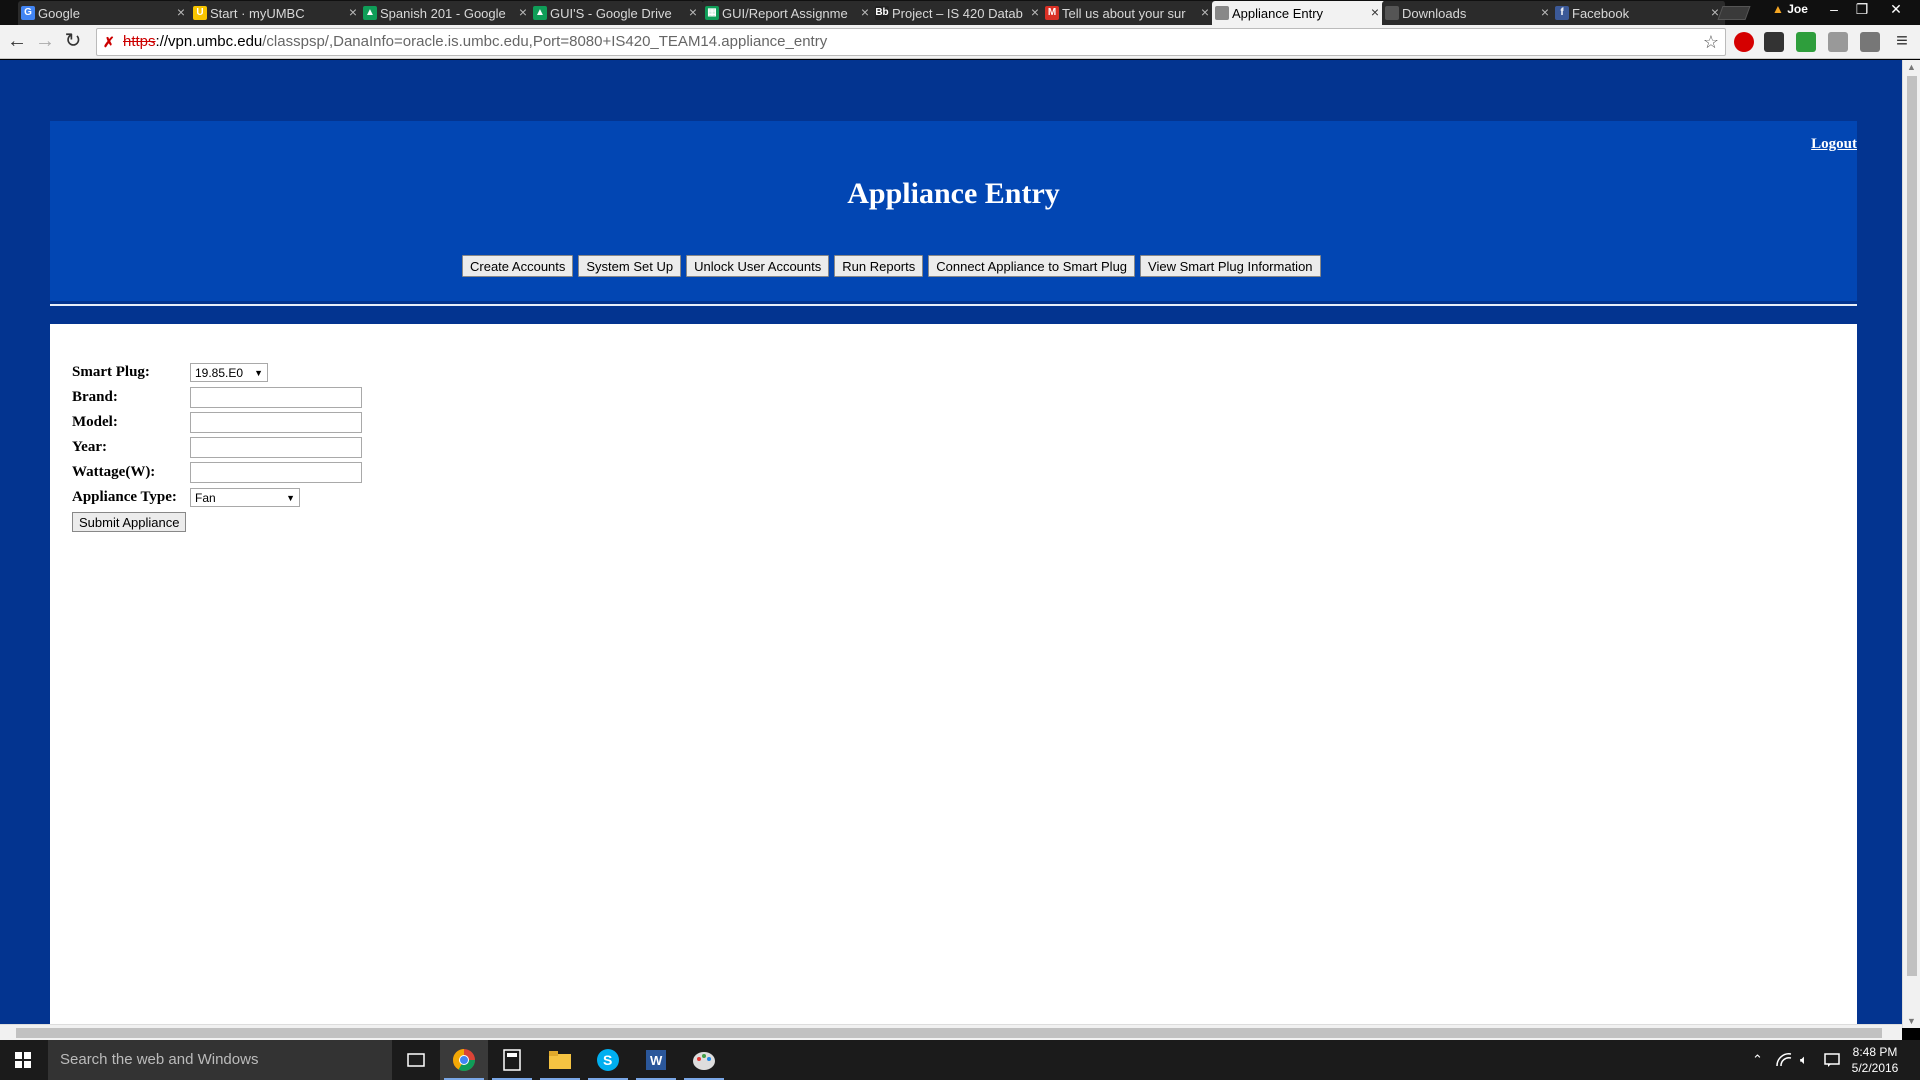 This screenshot has width=1920, height=1080. I want to click on submit-appliance-button: Submit Appliance, so click(129, 522).